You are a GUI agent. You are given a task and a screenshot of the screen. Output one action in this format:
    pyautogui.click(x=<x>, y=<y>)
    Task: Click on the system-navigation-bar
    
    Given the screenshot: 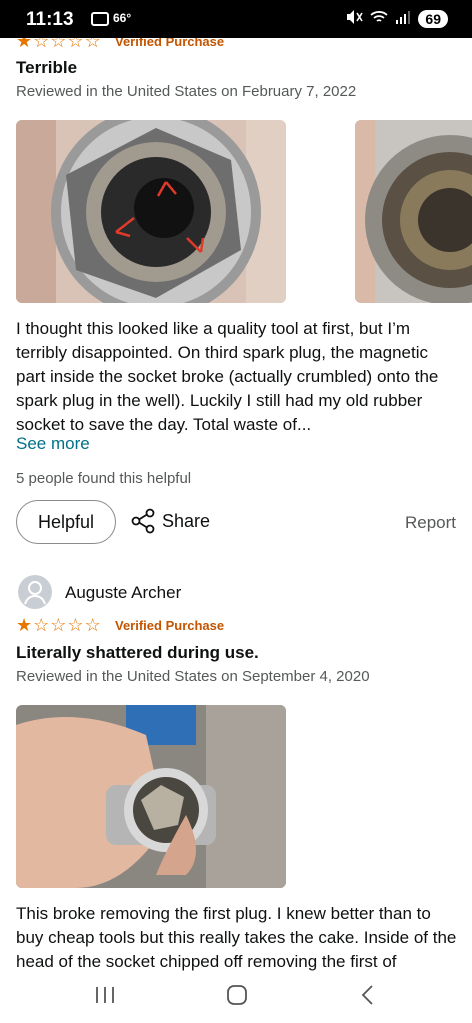 What is the action you would take?
    pyautogui.click(x=236, y=999)
    